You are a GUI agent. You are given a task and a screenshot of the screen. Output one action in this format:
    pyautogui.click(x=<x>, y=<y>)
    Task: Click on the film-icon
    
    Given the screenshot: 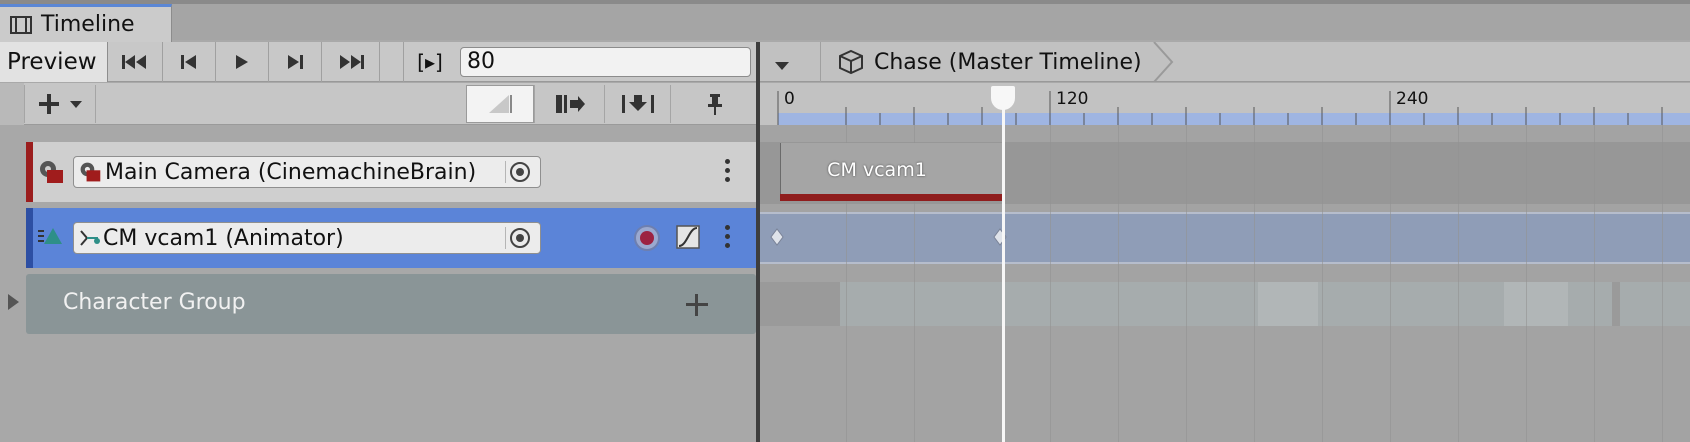 What is the action you would take?
    pyautogui.click(x=21, y=24)
    